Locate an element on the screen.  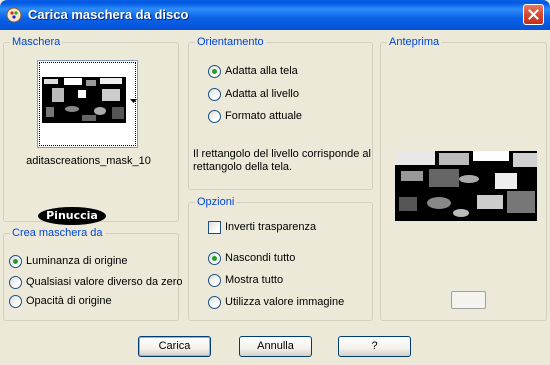
radio-label: Adatta alla tela is located at coordinates (261, 71).